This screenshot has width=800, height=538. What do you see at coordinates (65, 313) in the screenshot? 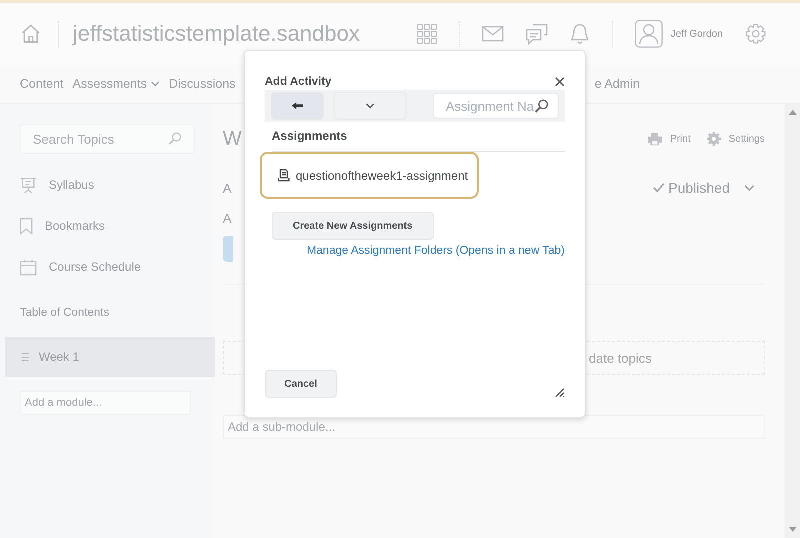
I see `section-heading: Table of Contents` at bounding box center [65, 313].